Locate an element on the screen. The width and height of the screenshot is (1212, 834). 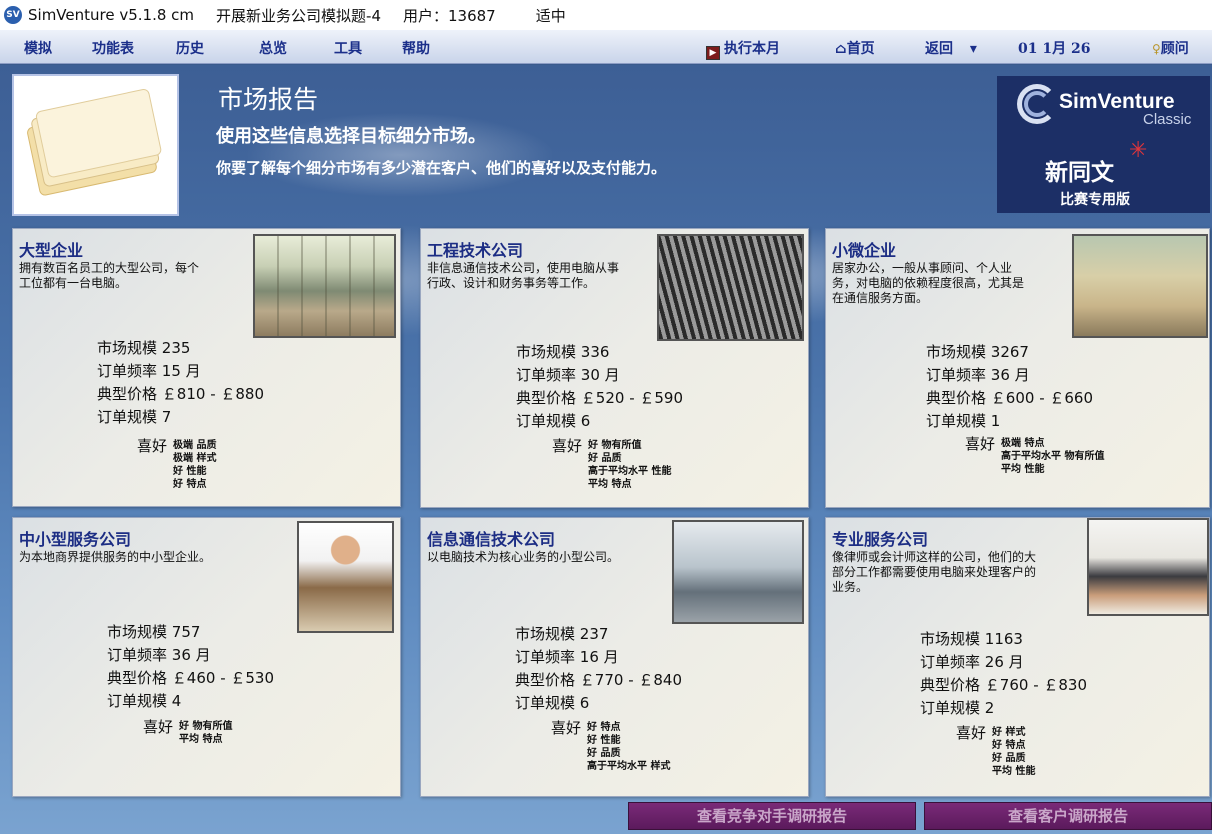
market-size-value: 235 is located at coordinates (176, 348).